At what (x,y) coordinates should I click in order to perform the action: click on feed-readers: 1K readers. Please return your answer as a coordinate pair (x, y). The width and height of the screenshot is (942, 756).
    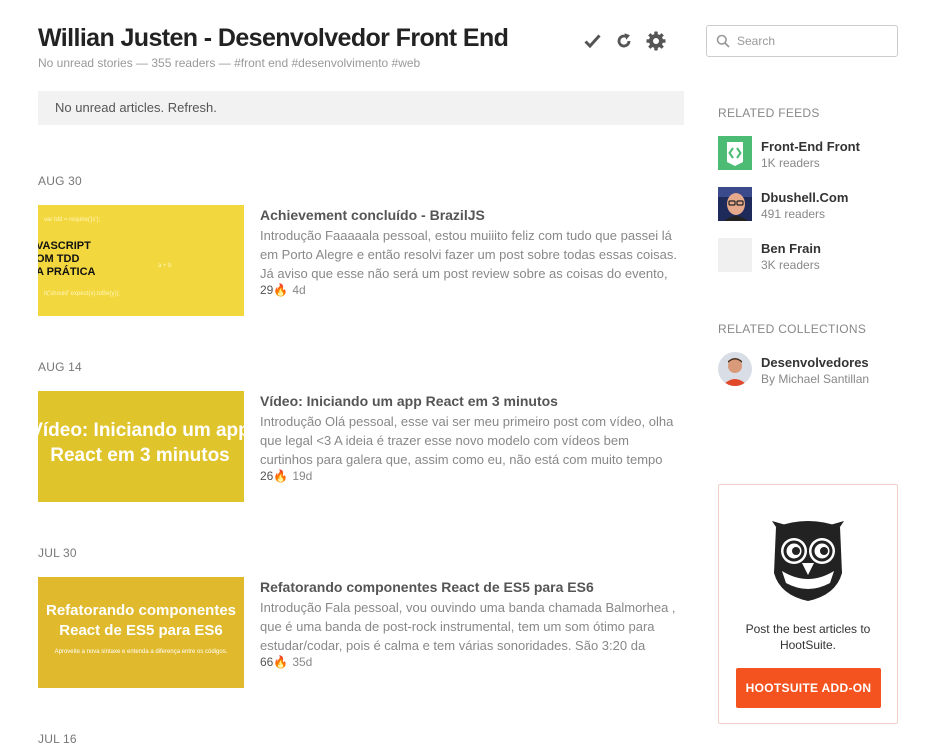
    Looking at the image, I should click on (790, 163).